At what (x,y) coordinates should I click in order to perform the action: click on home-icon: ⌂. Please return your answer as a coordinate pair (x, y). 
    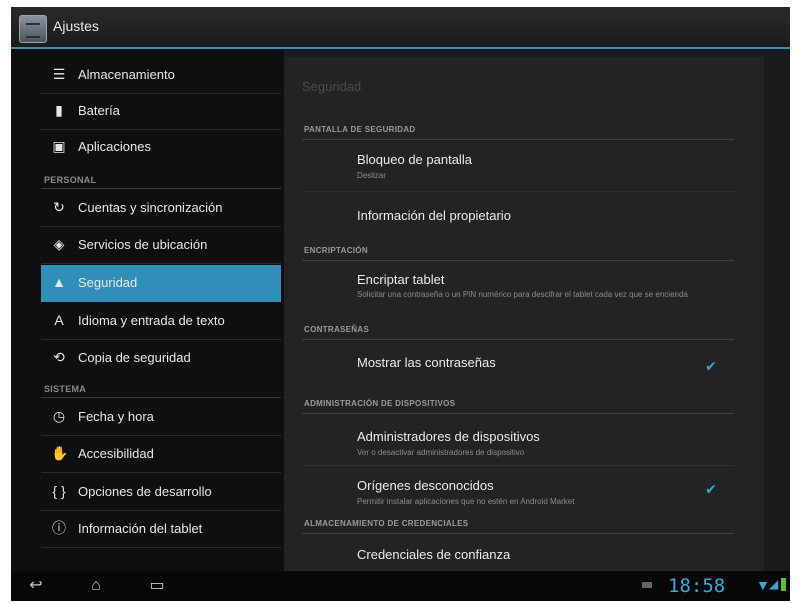
    Looking at the image, I should click on (96, 586).